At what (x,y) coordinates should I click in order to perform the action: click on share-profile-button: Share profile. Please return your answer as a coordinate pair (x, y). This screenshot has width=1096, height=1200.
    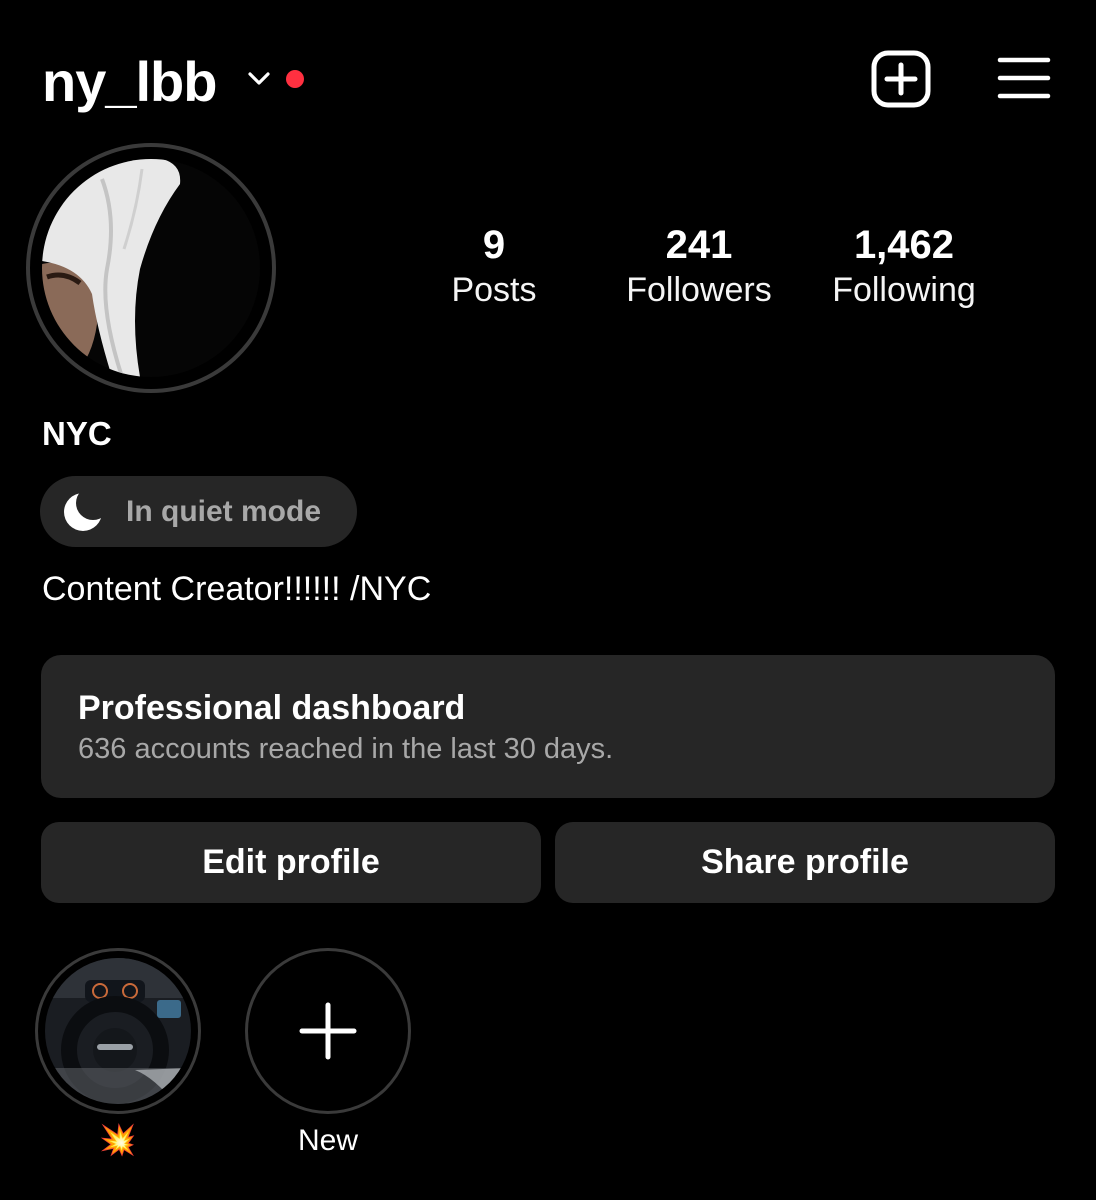
    Looking at the image, I should click on (805, 862).